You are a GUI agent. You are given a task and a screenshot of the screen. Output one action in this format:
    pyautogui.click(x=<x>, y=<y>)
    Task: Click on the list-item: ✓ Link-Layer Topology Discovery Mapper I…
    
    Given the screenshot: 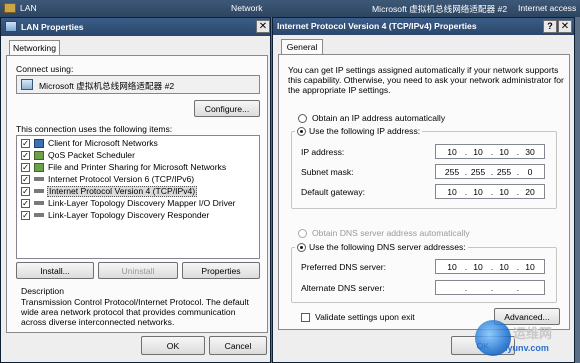 What is the action you would take?
    pyautogui.click(x=138, y=204)
    